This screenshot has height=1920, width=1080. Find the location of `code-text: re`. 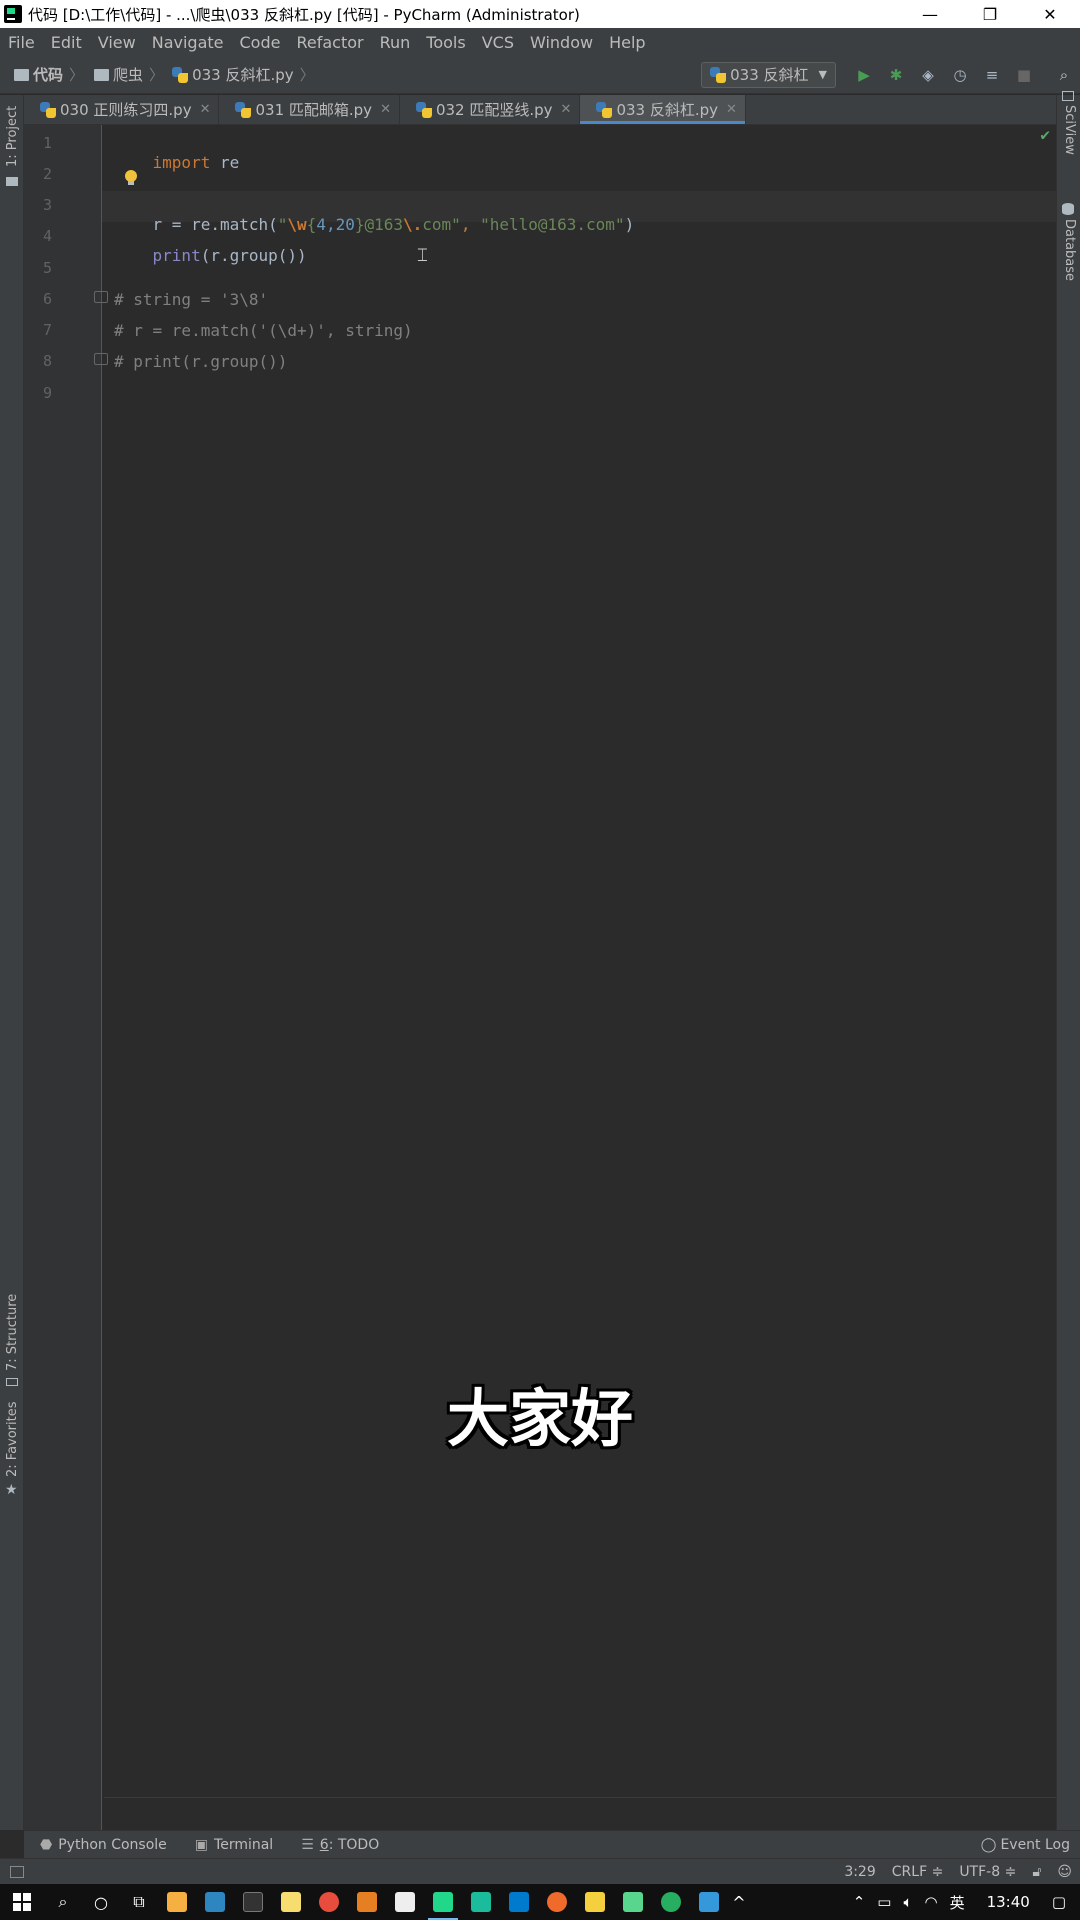

code-text: re is located at coordinates (225, 162).